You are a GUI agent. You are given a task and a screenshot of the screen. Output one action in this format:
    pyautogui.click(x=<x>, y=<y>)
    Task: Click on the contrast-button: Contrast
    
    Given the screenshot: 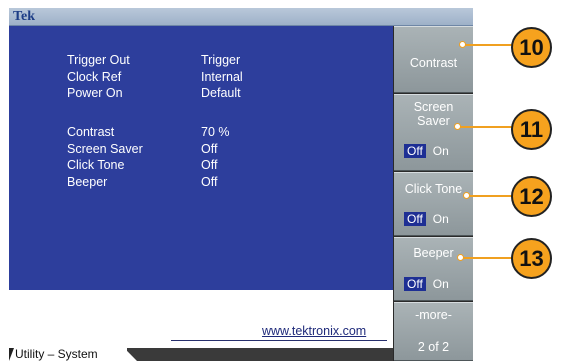 What is the action you would take?
    pyautogui.click(x=433, y=59)
    